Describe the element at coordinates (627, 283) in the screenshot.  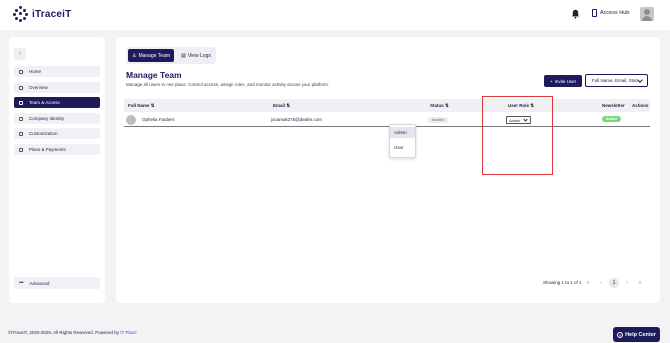
I see `next-page-button: ›` at that location.